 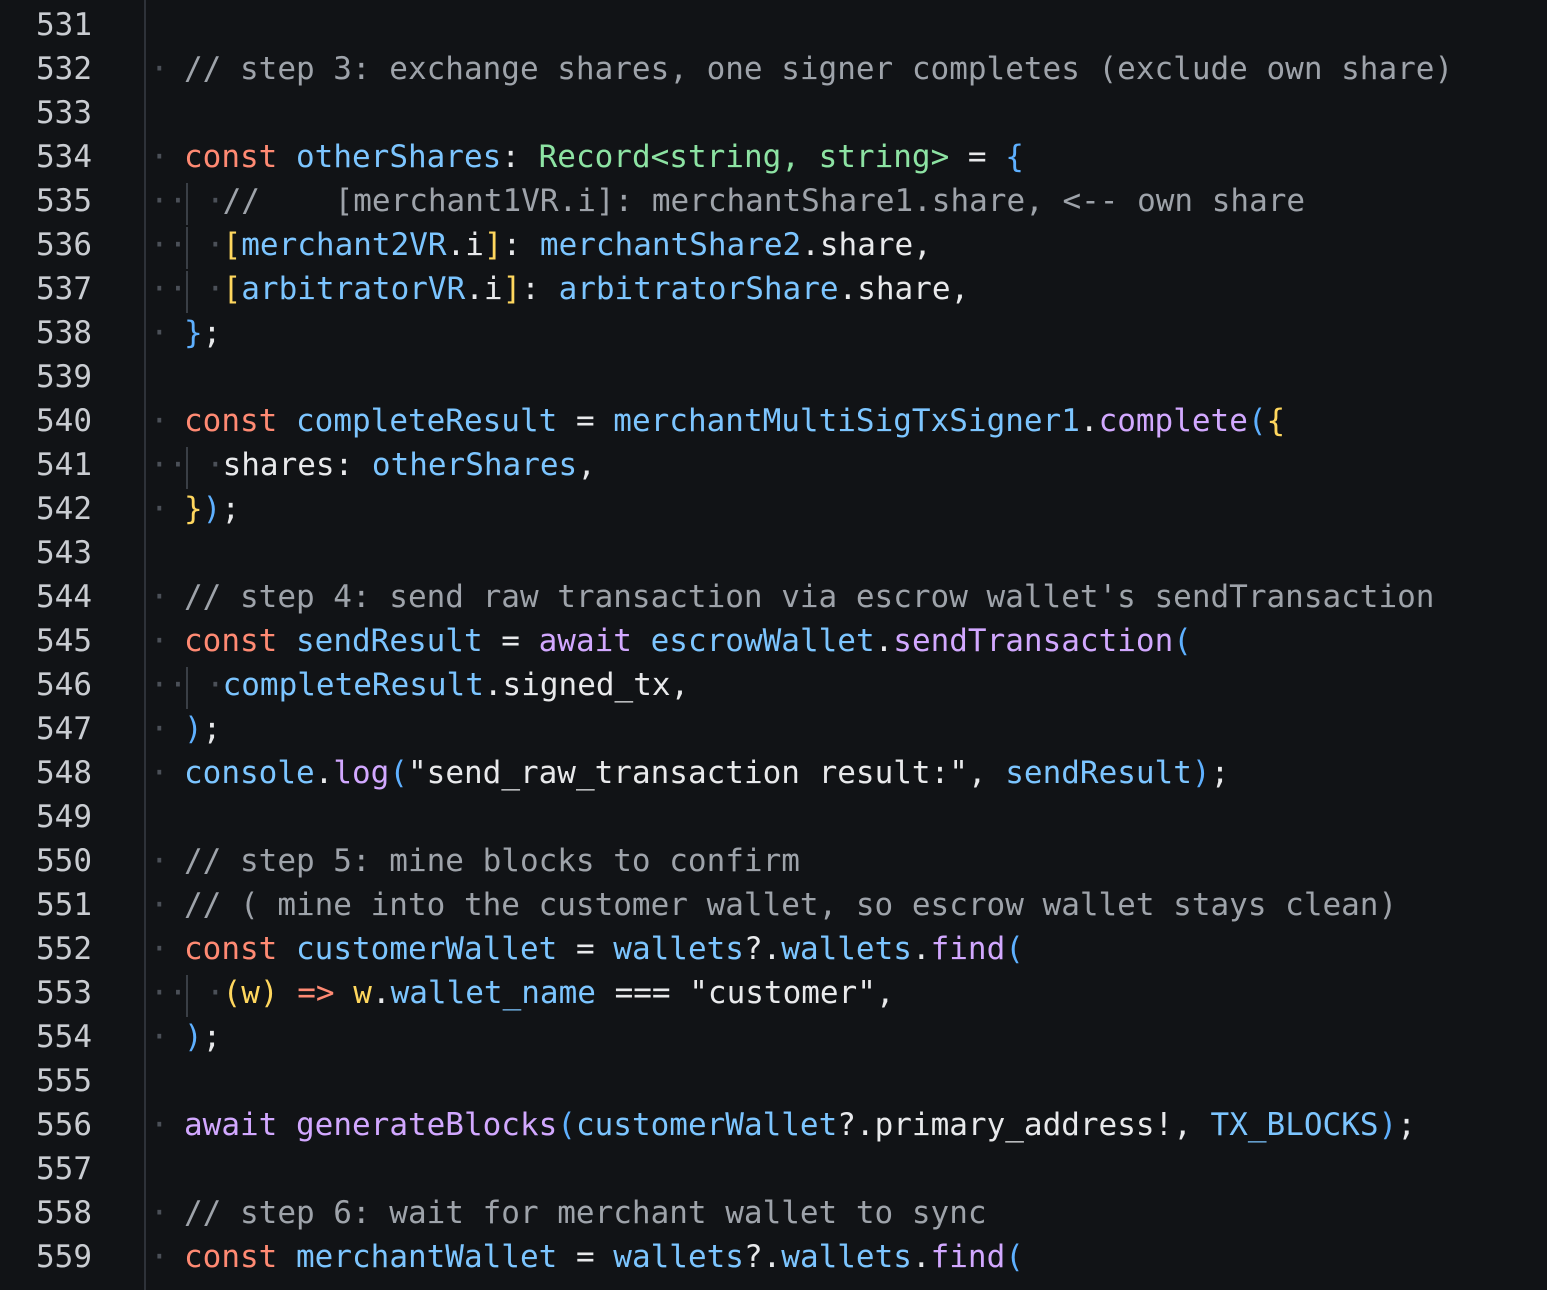 What do you see at coordinates (456, 685) in the screenshot?
I see `code-line: completeResult.signed_tx,` at bounding box center [456, 685].